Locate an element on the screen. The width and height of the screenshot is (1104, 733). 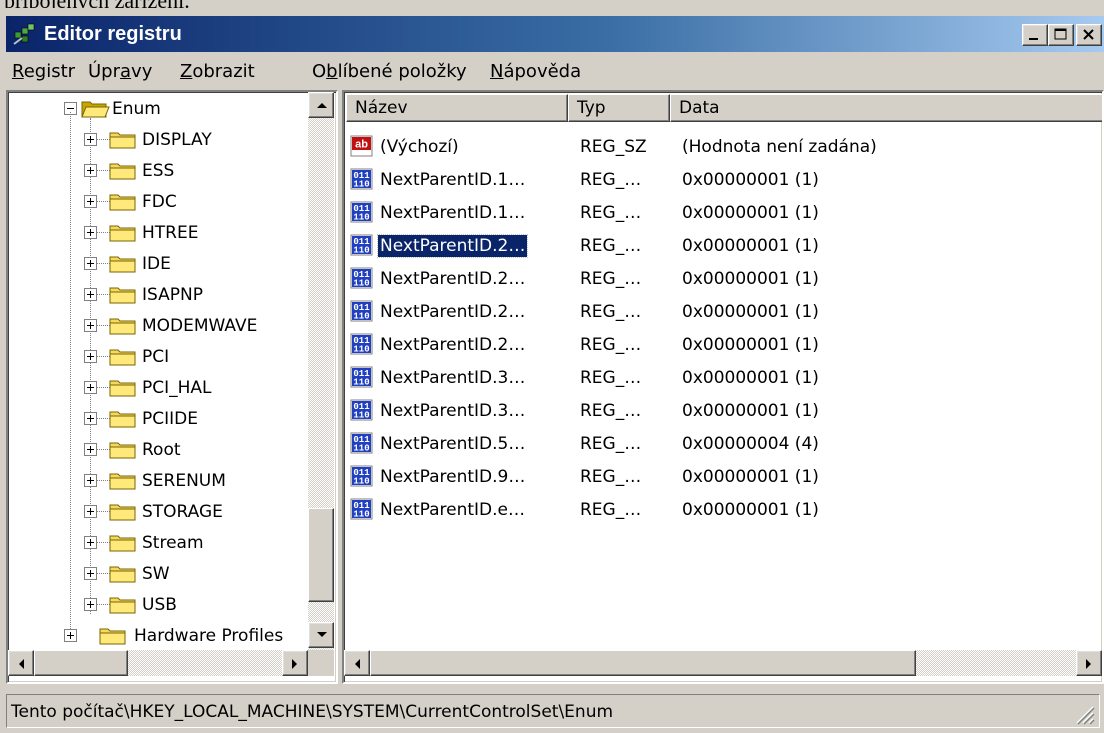
tree-node-usb: USB is located at coordinates (157, 605).